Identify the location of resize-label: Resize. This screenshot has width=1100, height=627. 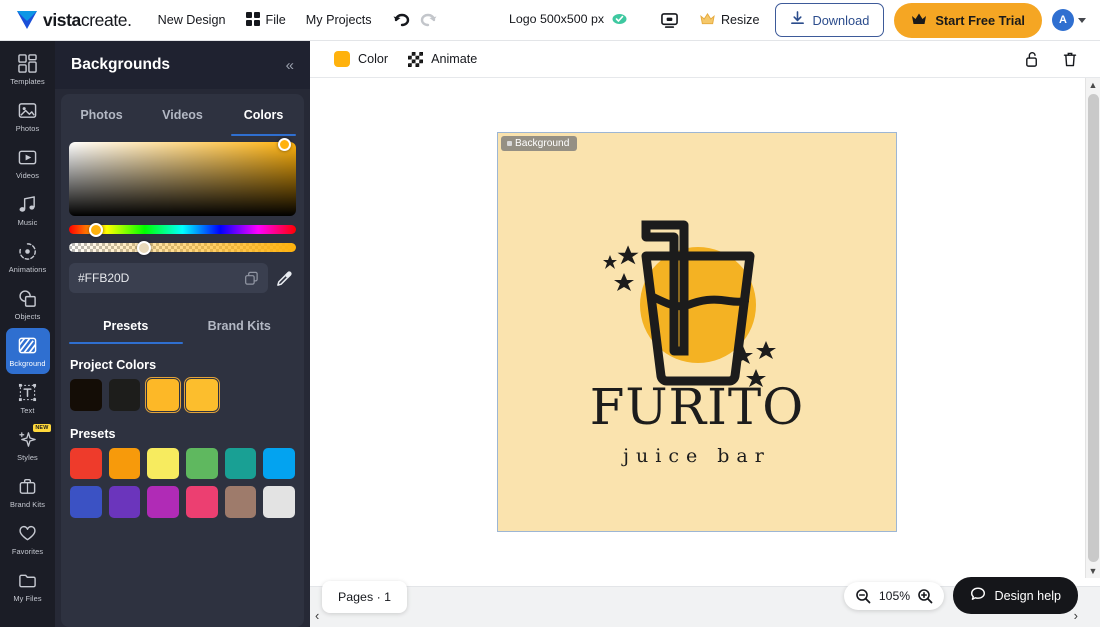
(740, 20).